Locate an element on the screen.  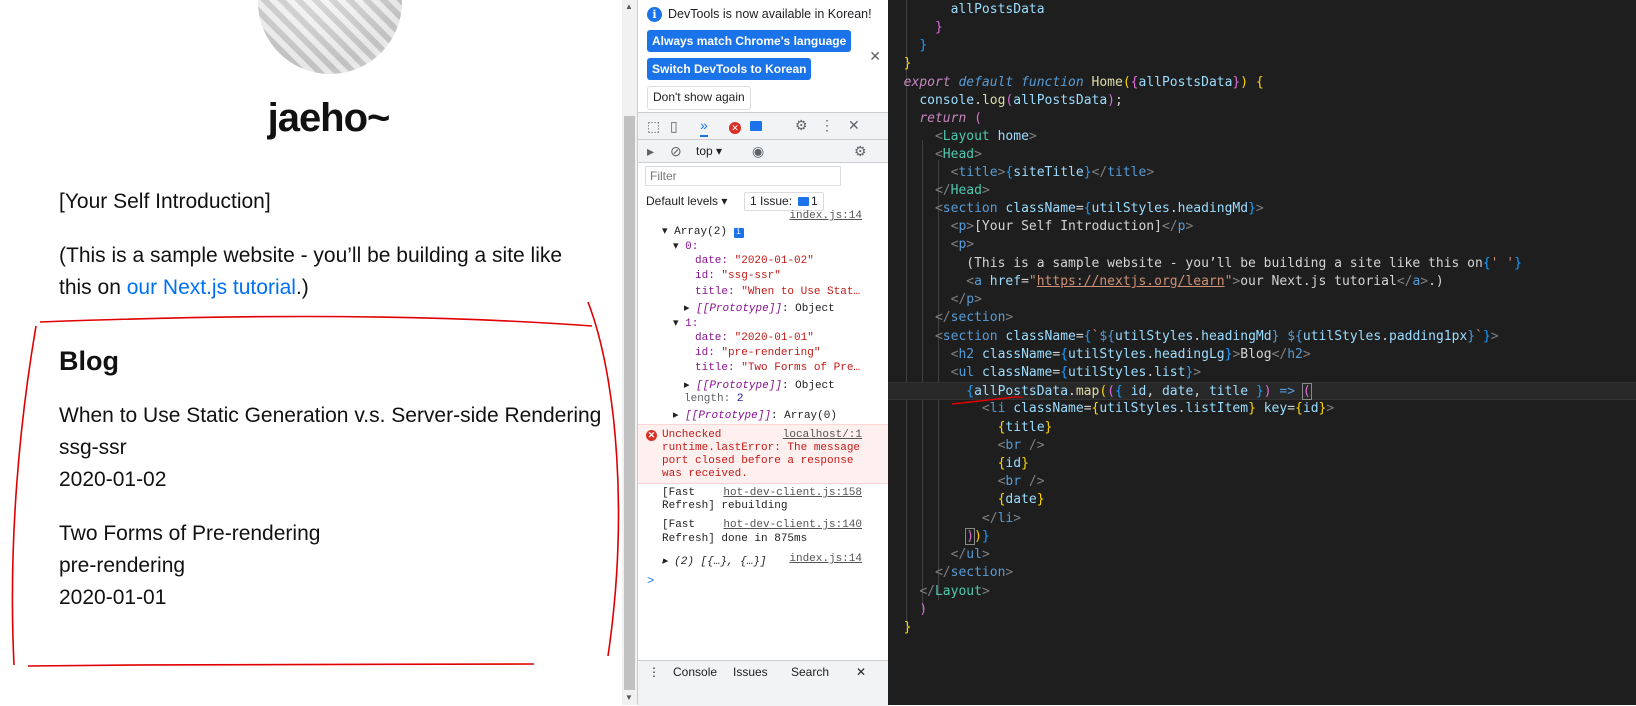
array-expander: ▾ Array(2) i is located at coordinates (703, 231).